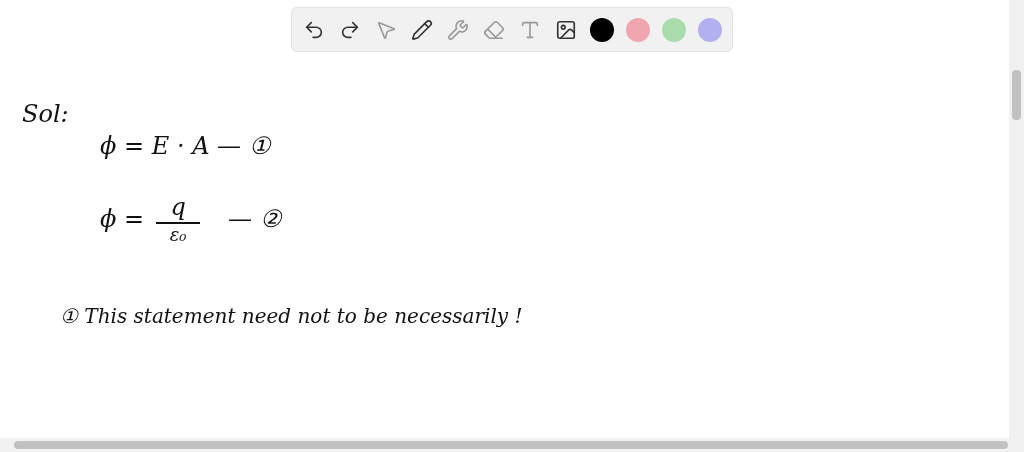  Describe the element at coordinates (1016, 219) in the screenshot. I see `vertical-scrollbar` at that location.